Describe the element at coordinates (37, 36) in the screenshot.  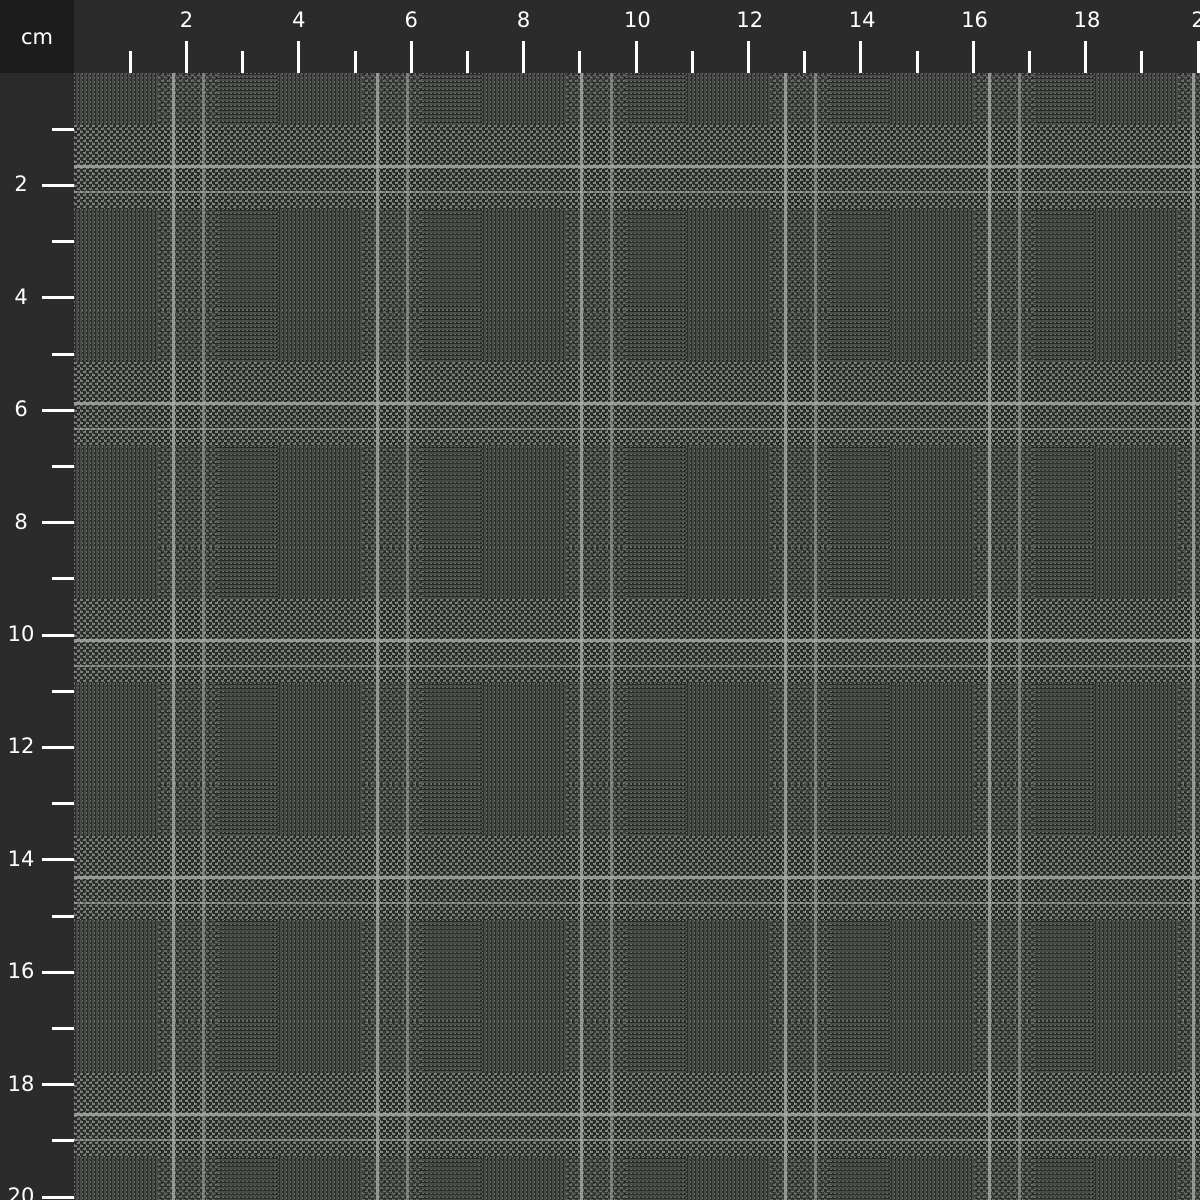
I see `unit-label: cm` at that location.